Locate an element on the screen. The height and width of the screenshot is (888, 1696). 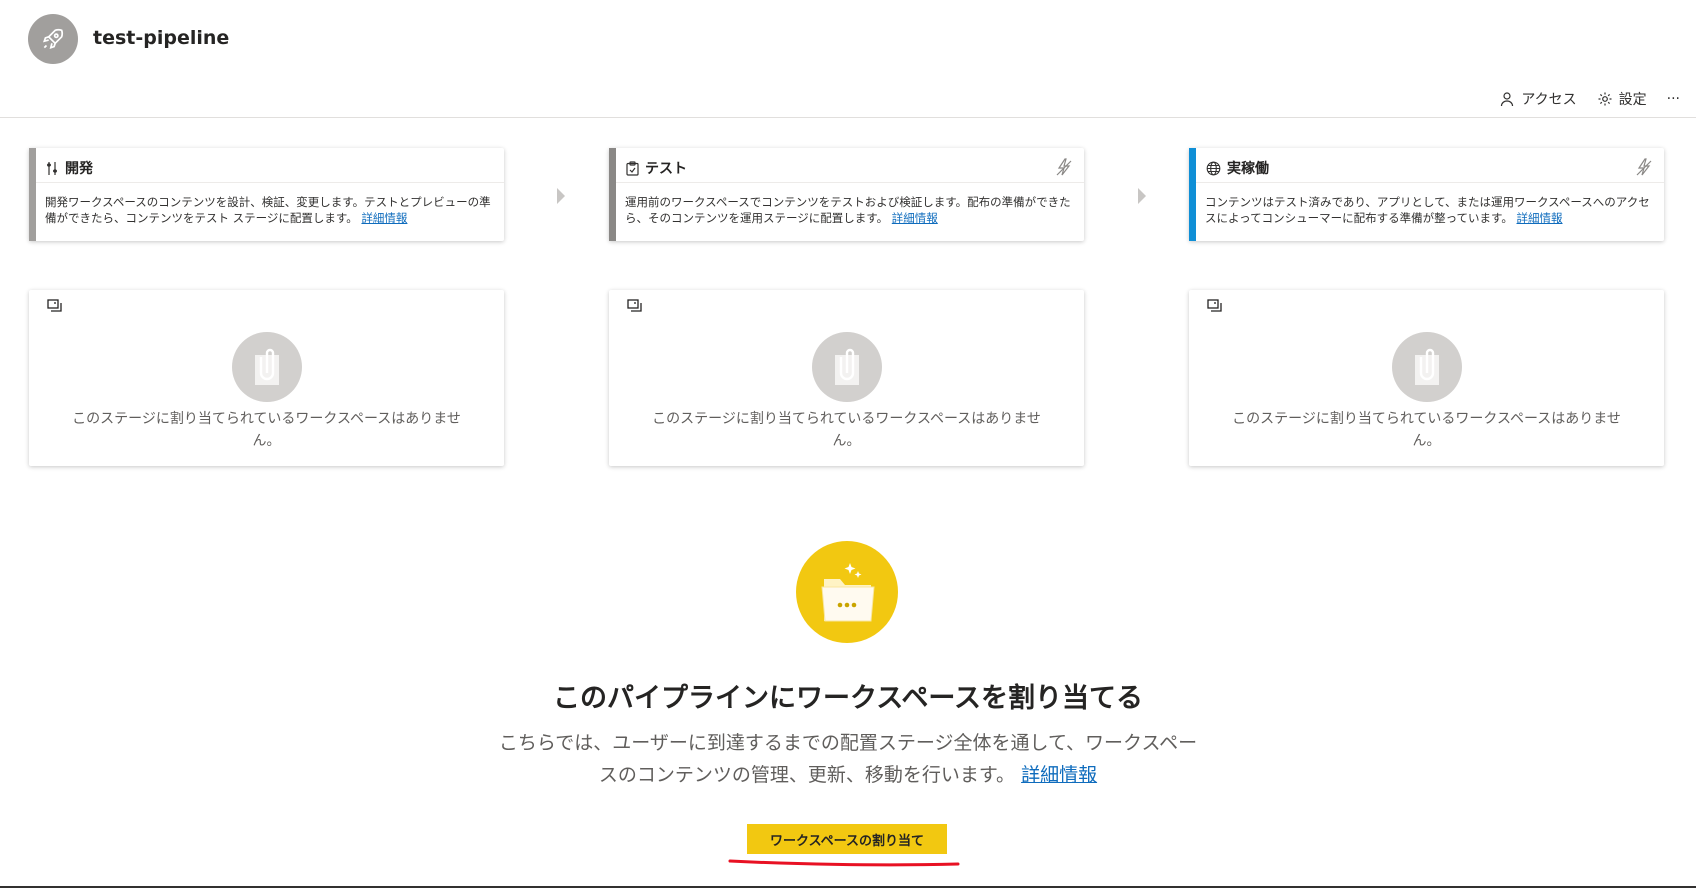
red-annotation-underline is located at coordinates (844, 863).